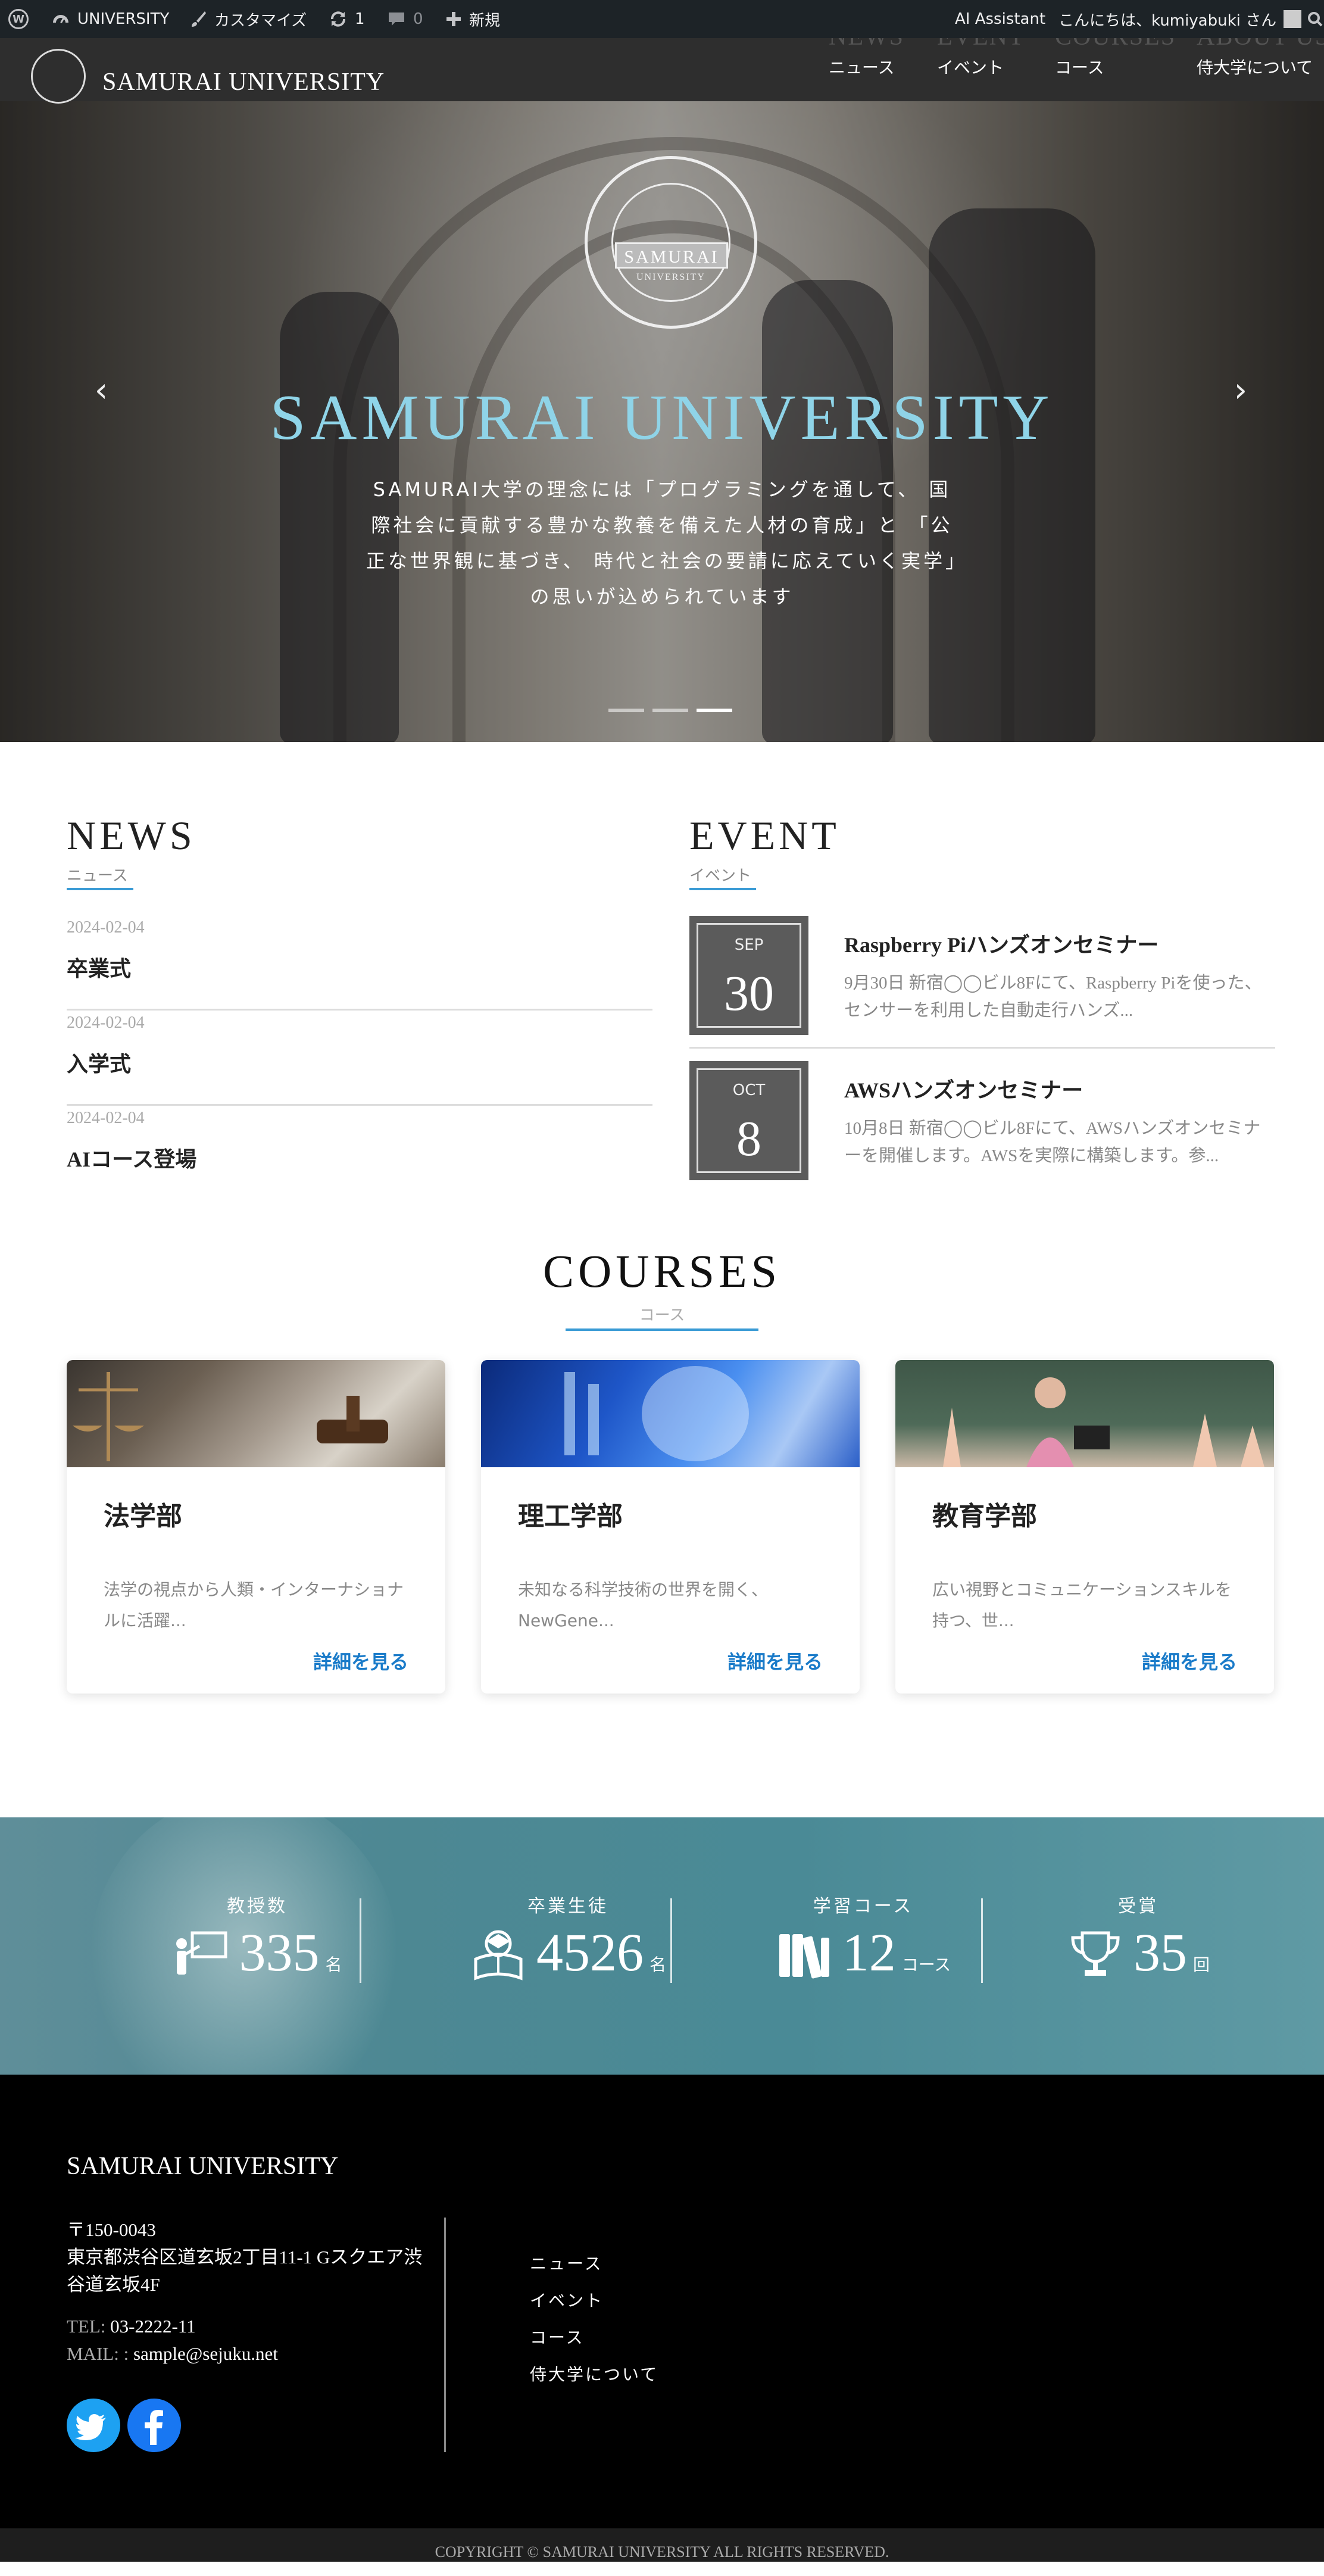 The image size is (1324, 2576). What do you see at coordinates (359, 962) in the screenshot?
I see `news-item: 2024-02-04 卒業式` at bounding box center [359, 962].